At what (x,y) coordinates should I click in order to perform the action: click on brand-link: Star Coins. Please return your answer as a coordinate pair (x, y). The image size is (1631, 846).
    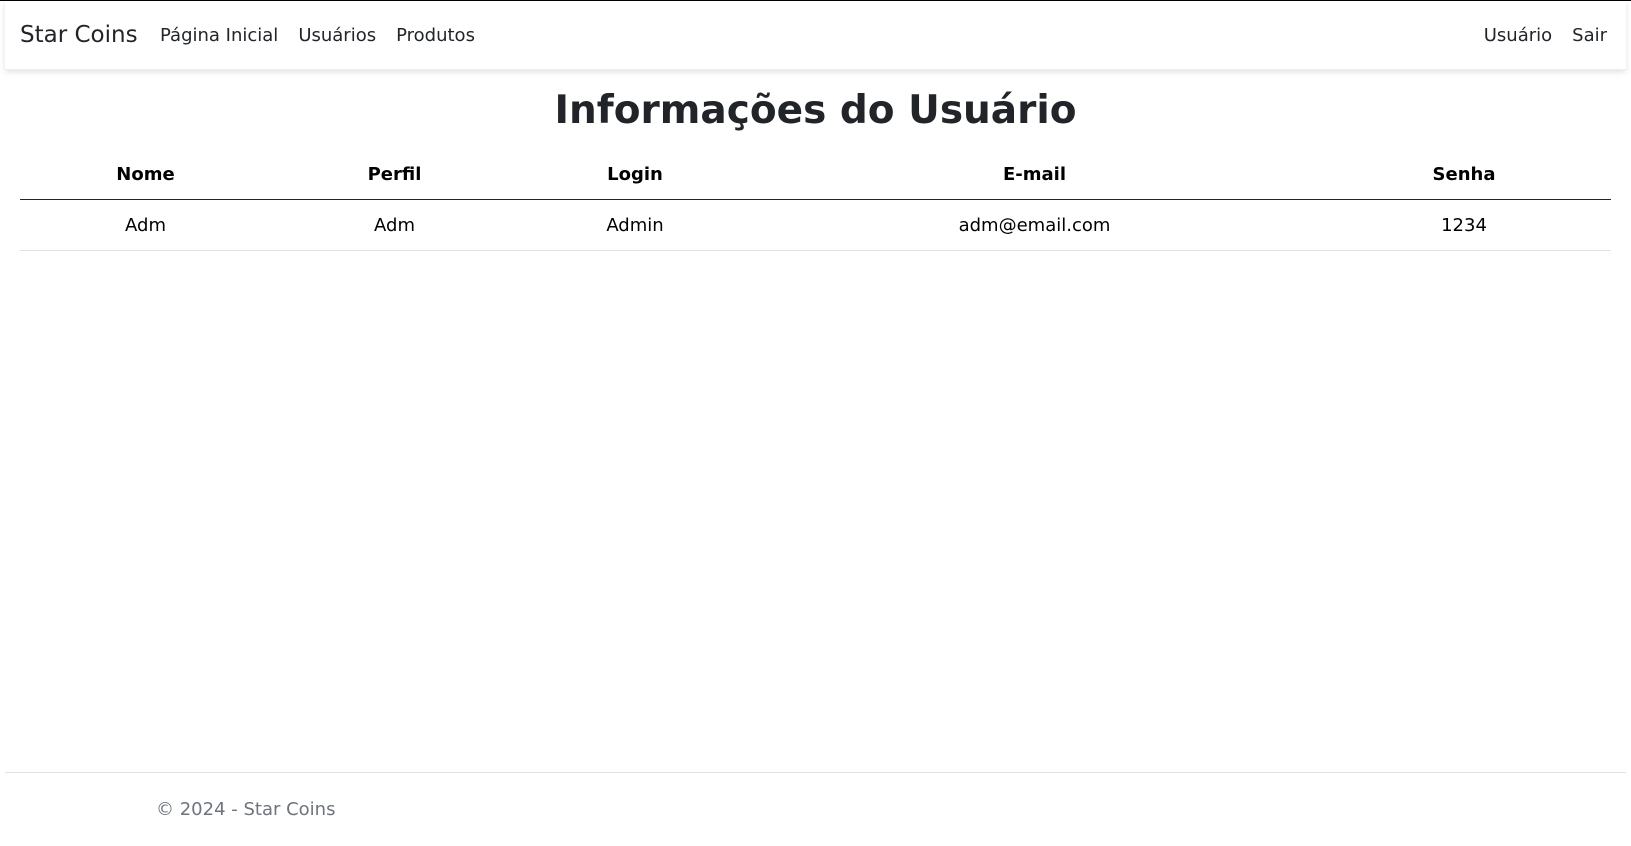
    Looking at the image, I should click on (79, 35).